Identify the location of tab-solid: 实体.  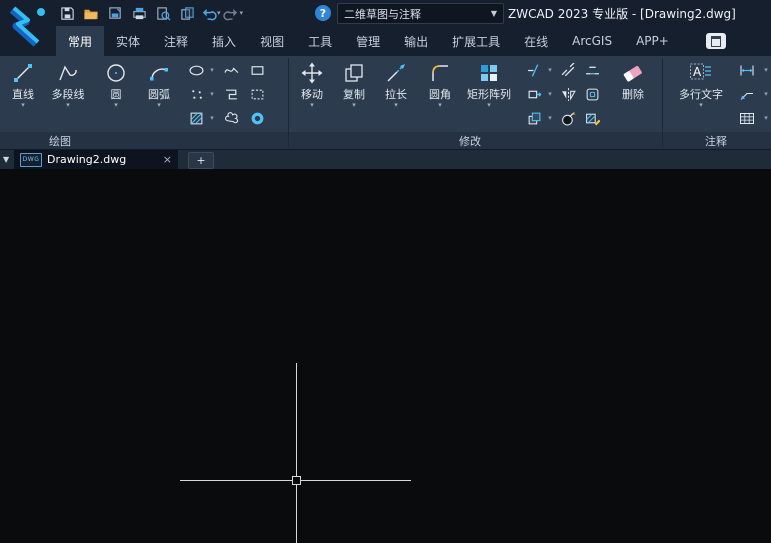
(128, 41).